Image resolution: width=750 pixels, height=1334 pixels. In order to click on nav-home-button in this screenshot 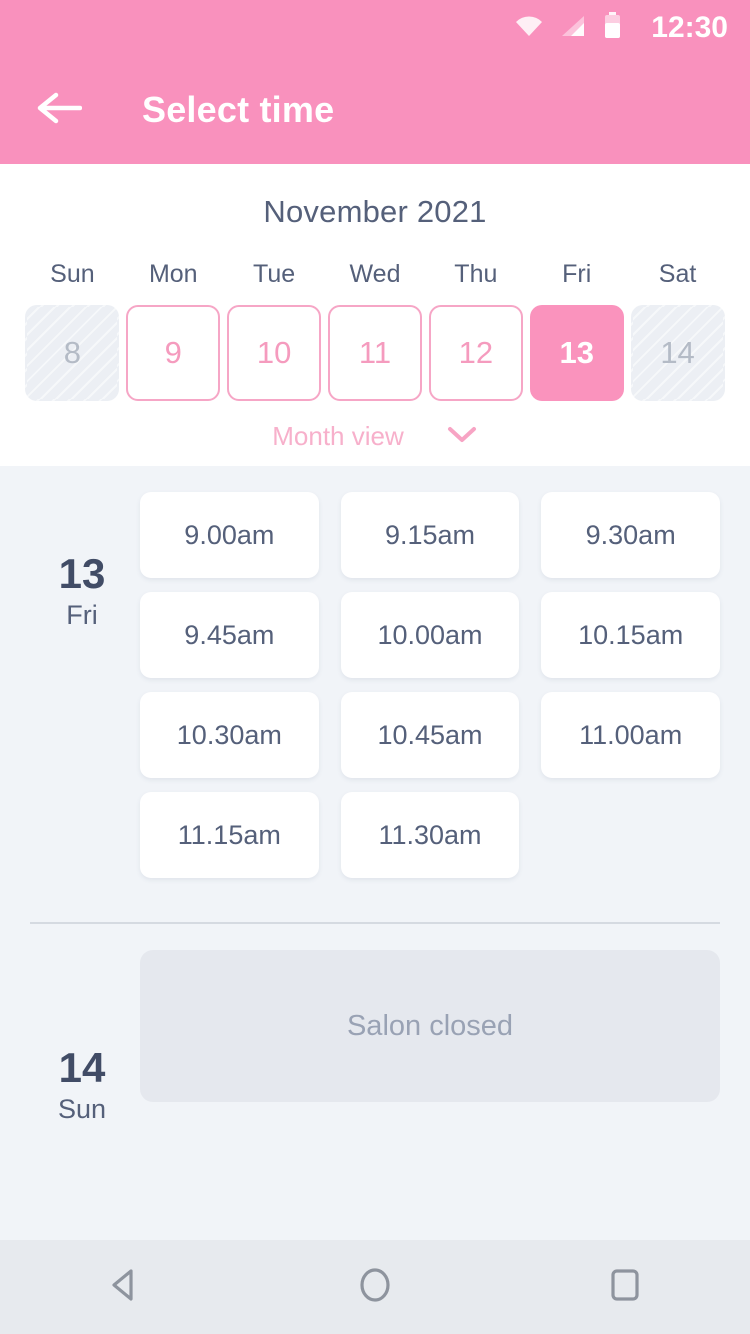, I will do `click(375, 1287)`.